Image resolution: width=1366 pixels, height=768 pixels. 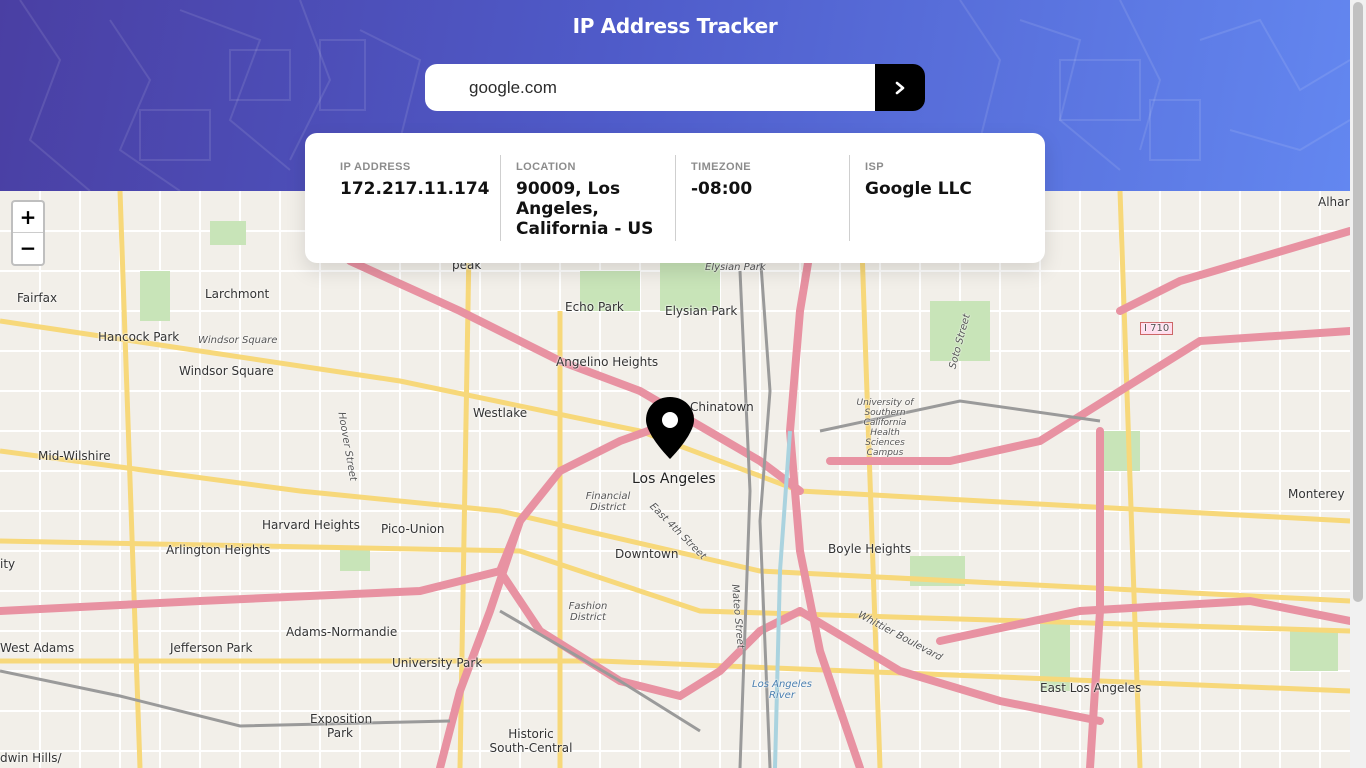 I want to click on map-label-los-angeles-river: Los Angeles River, so click(x=782, y=690).